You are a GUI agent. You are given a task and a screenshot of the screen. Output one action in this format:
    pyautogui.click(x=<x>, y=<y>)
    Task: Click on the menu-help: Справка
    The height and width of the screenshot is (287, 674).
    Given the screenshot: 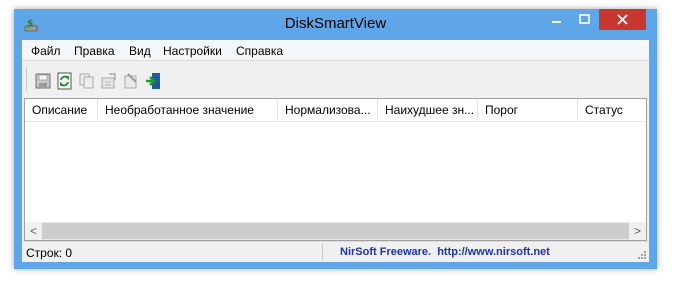 What is the action you would take?
    pyautogui.click(x=259, y=51)
    